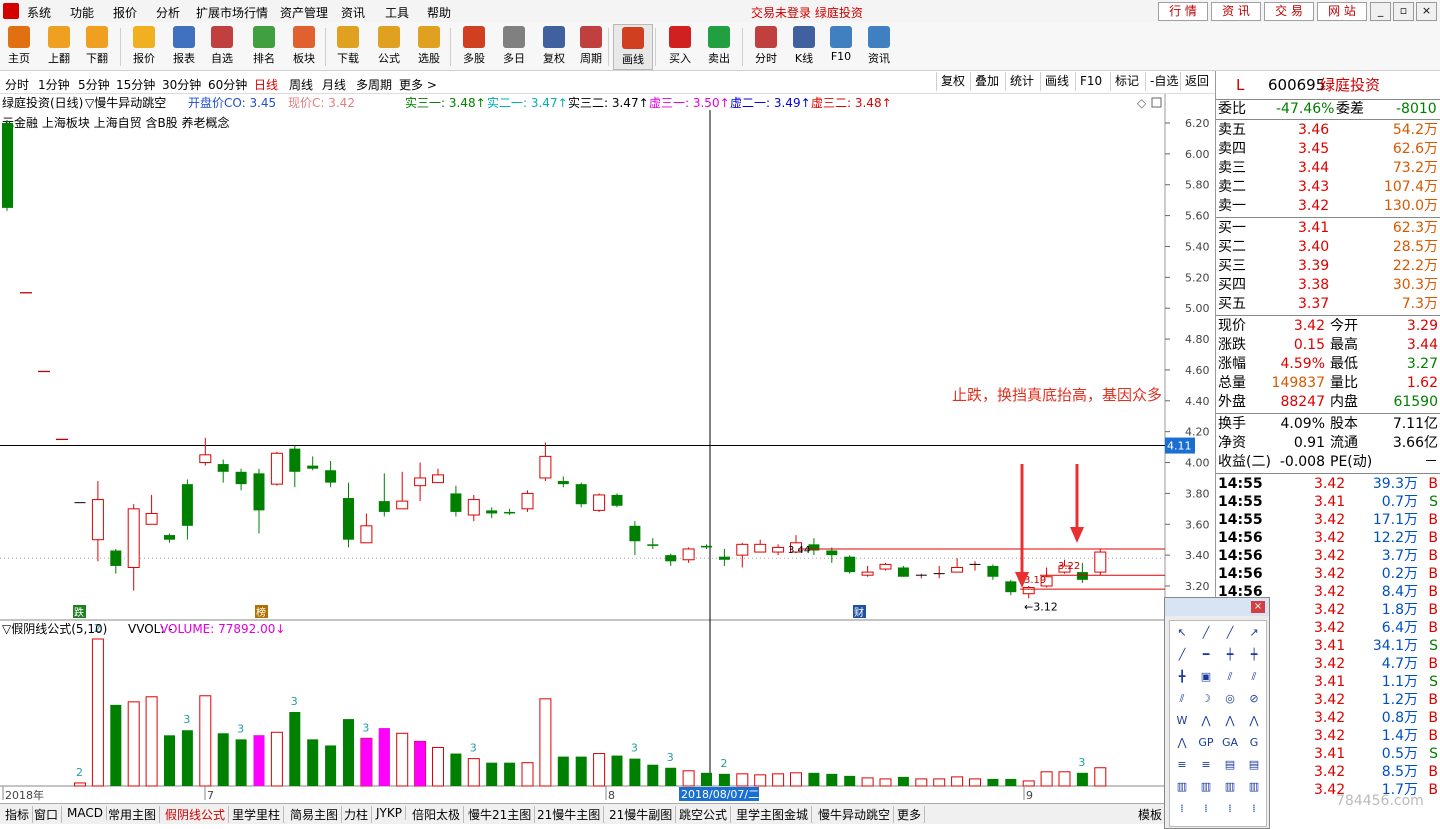 The width and height of the screenshot is (1440, 829). What do you see at coordinates (389, 813) in the screenshot?
I see `indicator-tab-8: JYKP` at bounding box center [389, 813].